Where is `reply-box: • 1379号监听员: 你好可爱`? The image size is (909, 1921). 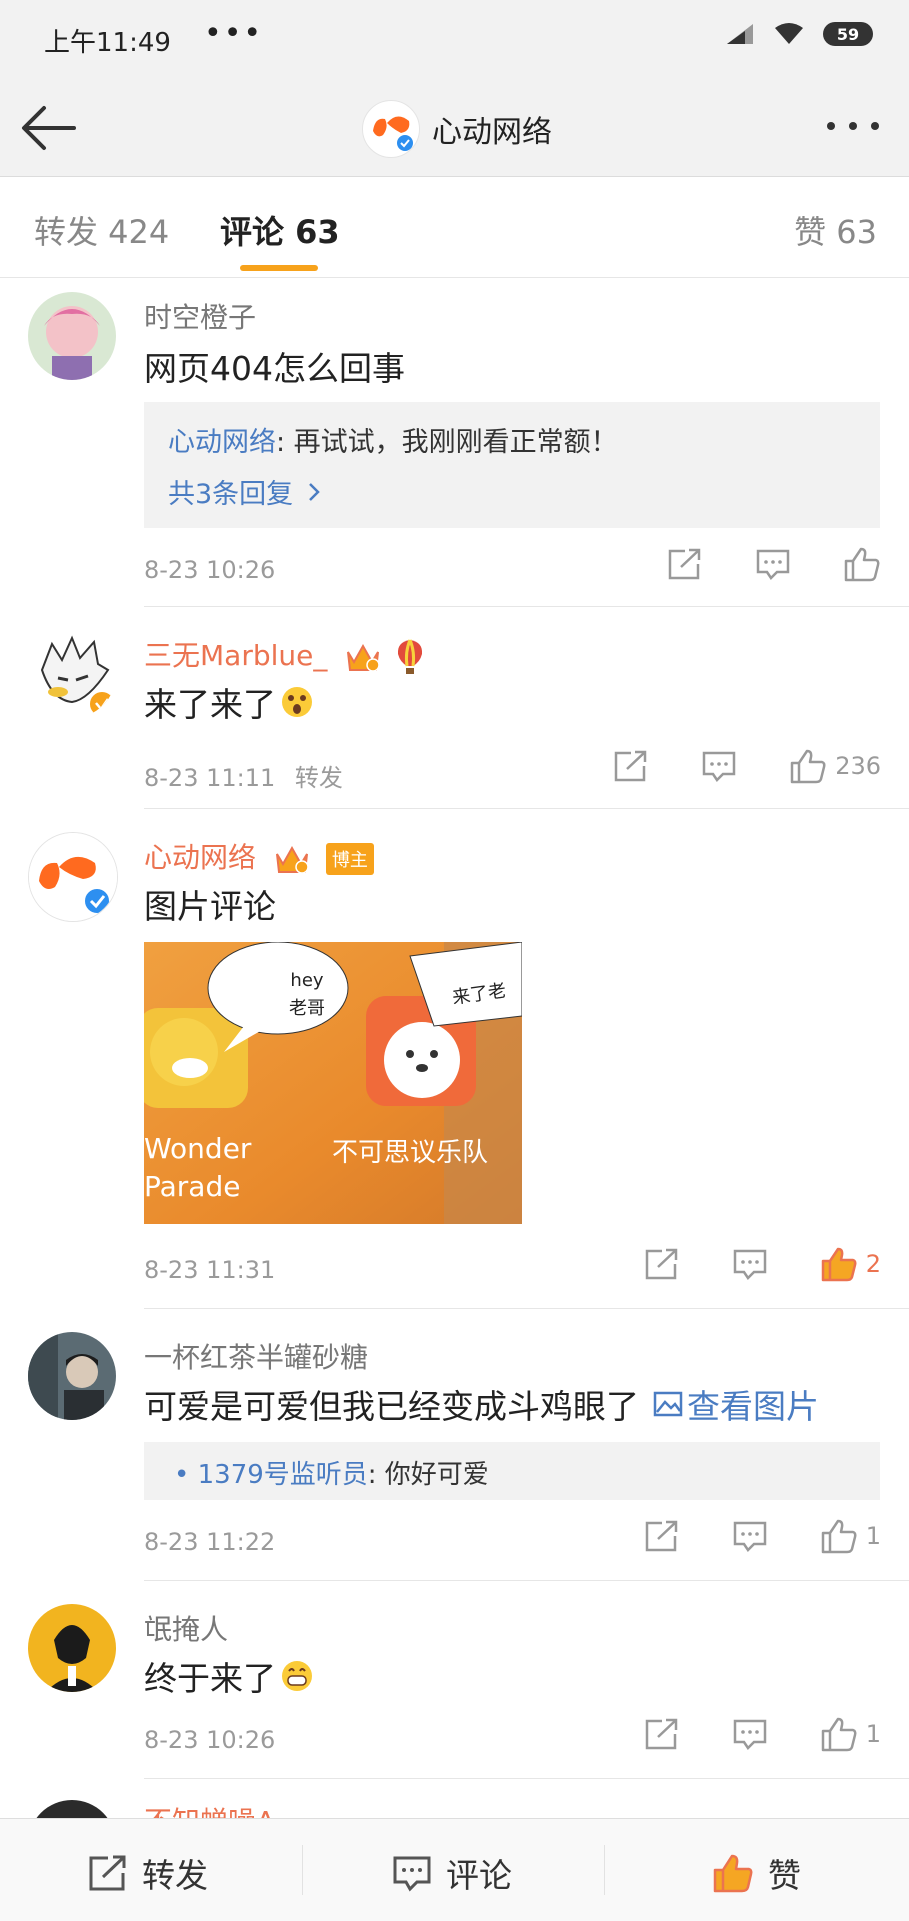 reply-box: • 1379号监听员: 你好可爱 is located at coordinates (512, 1471).